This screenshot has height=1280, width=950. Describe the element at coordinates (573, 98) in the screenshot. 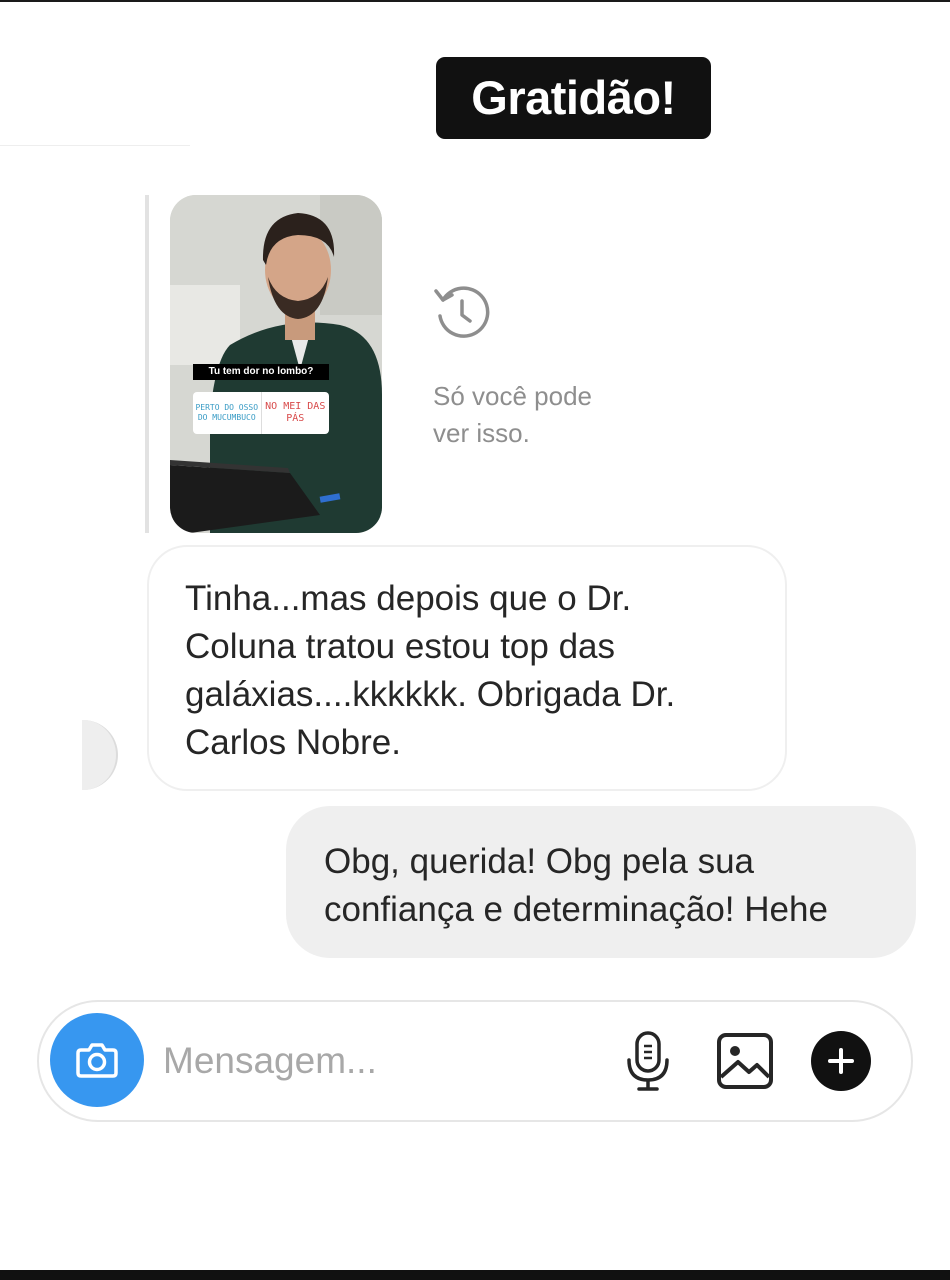

I see `title-sticker: Gratidão!` at that location.